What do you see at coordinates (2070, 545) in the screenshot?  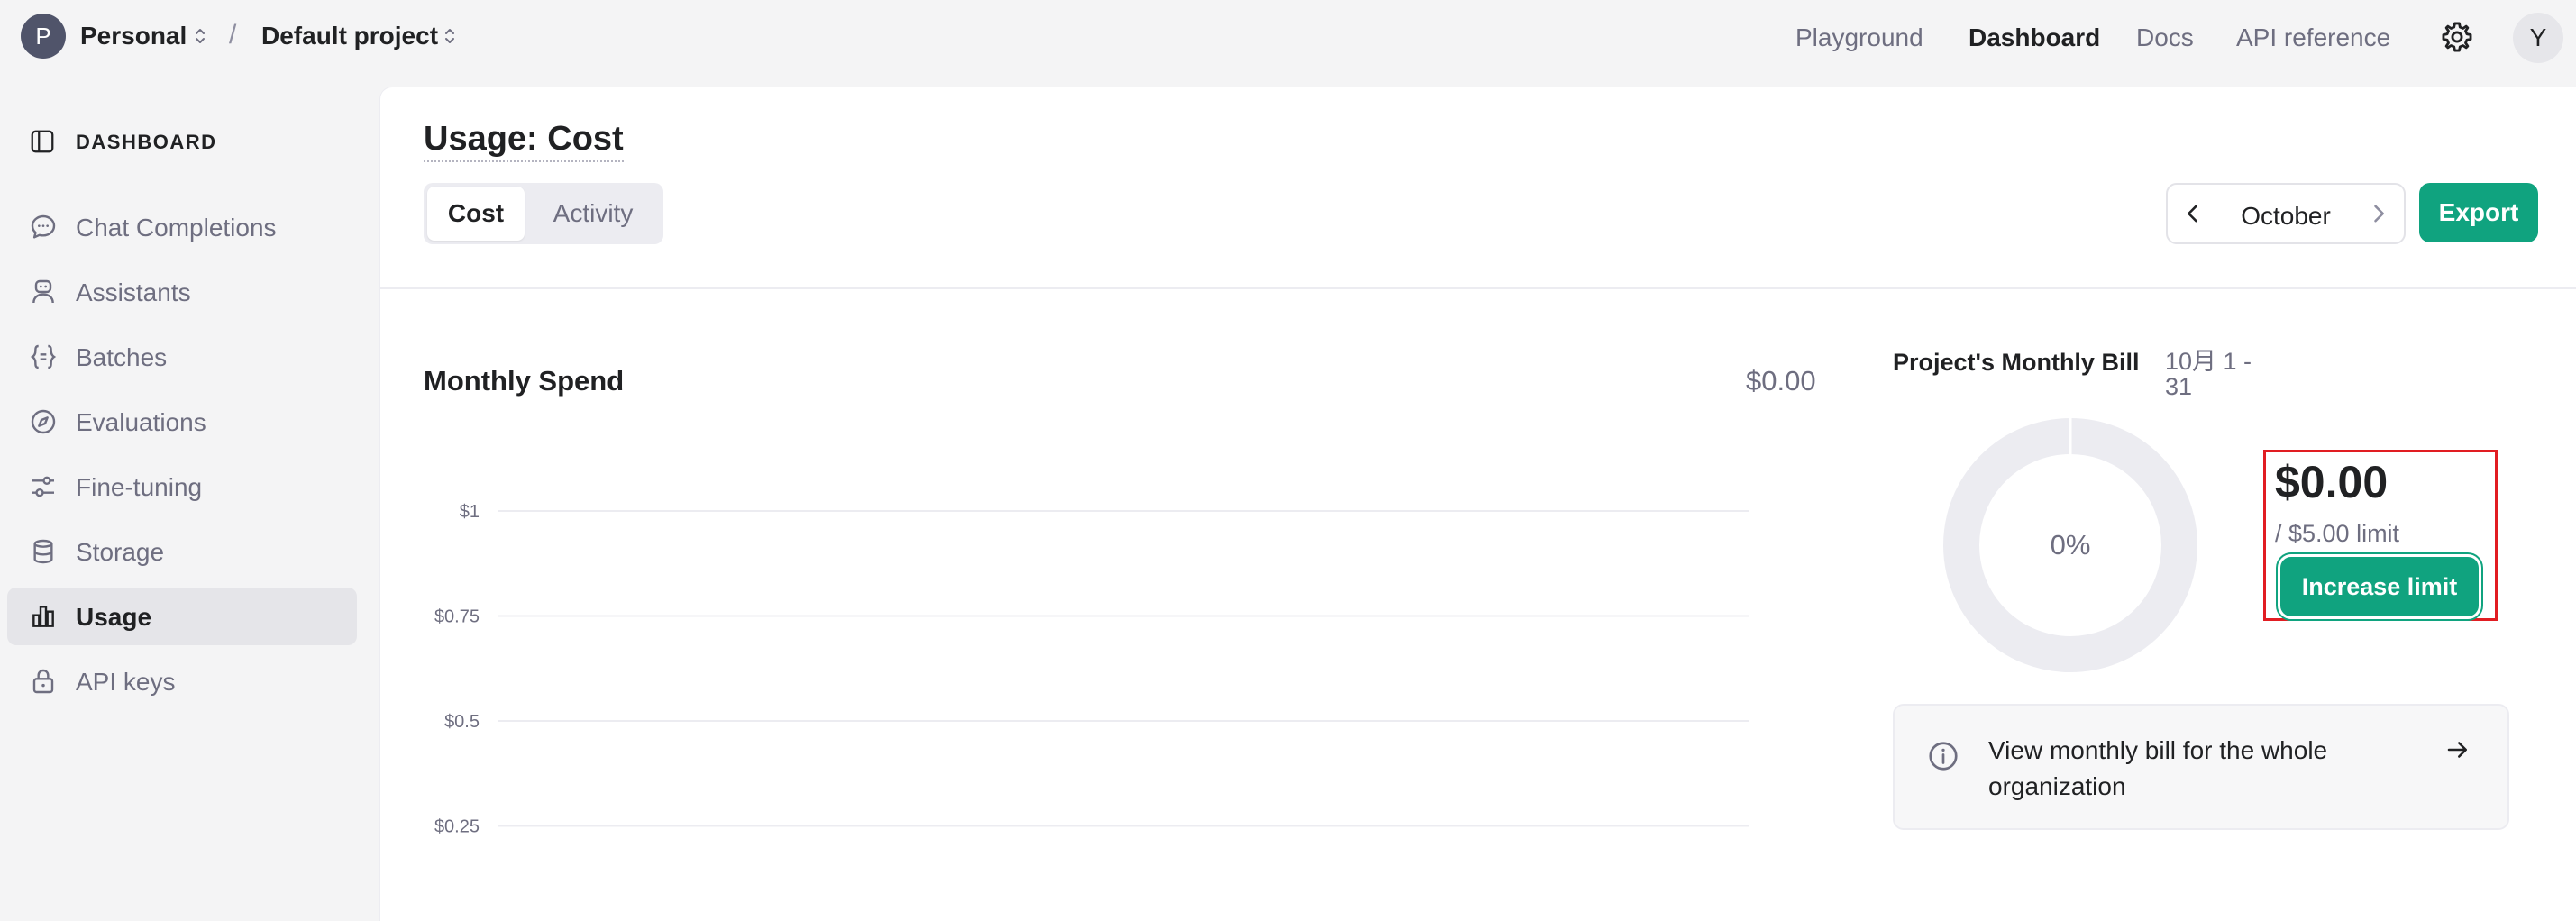 I see `bill-percent: 0%` at bounding box center [2070, 545].